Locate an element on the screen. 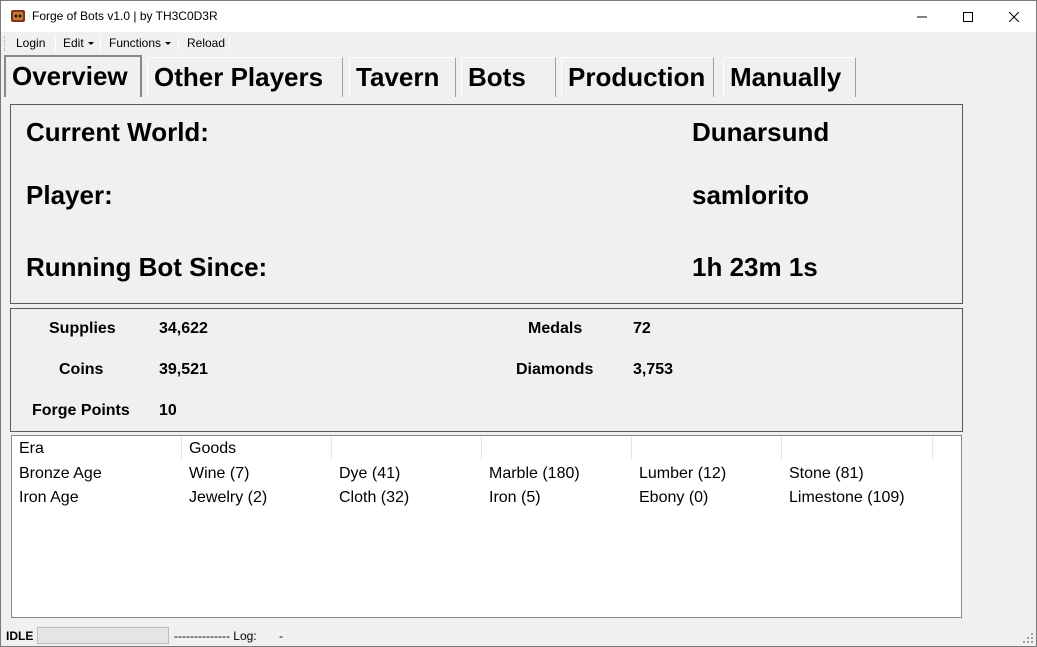  toolbar-grip is located at coordinates (5, 43).